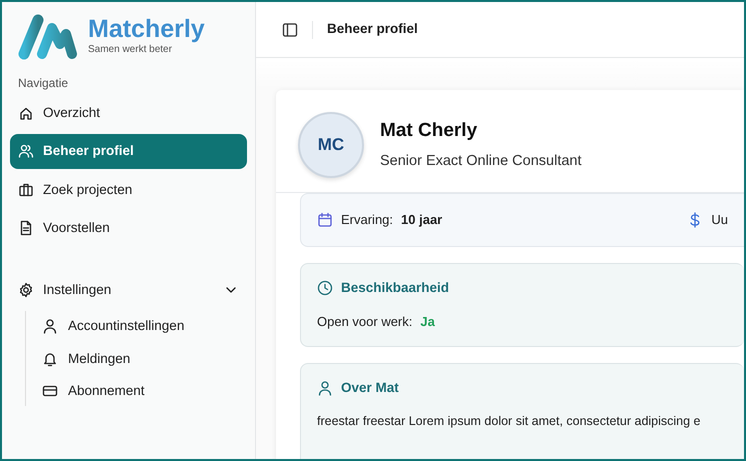 Image resolution: width=746 pixels, height=461 pixels. Describe the element at coordinates (146, 29) in the screenshot. I see `brand-name: Matcherly` at that location.